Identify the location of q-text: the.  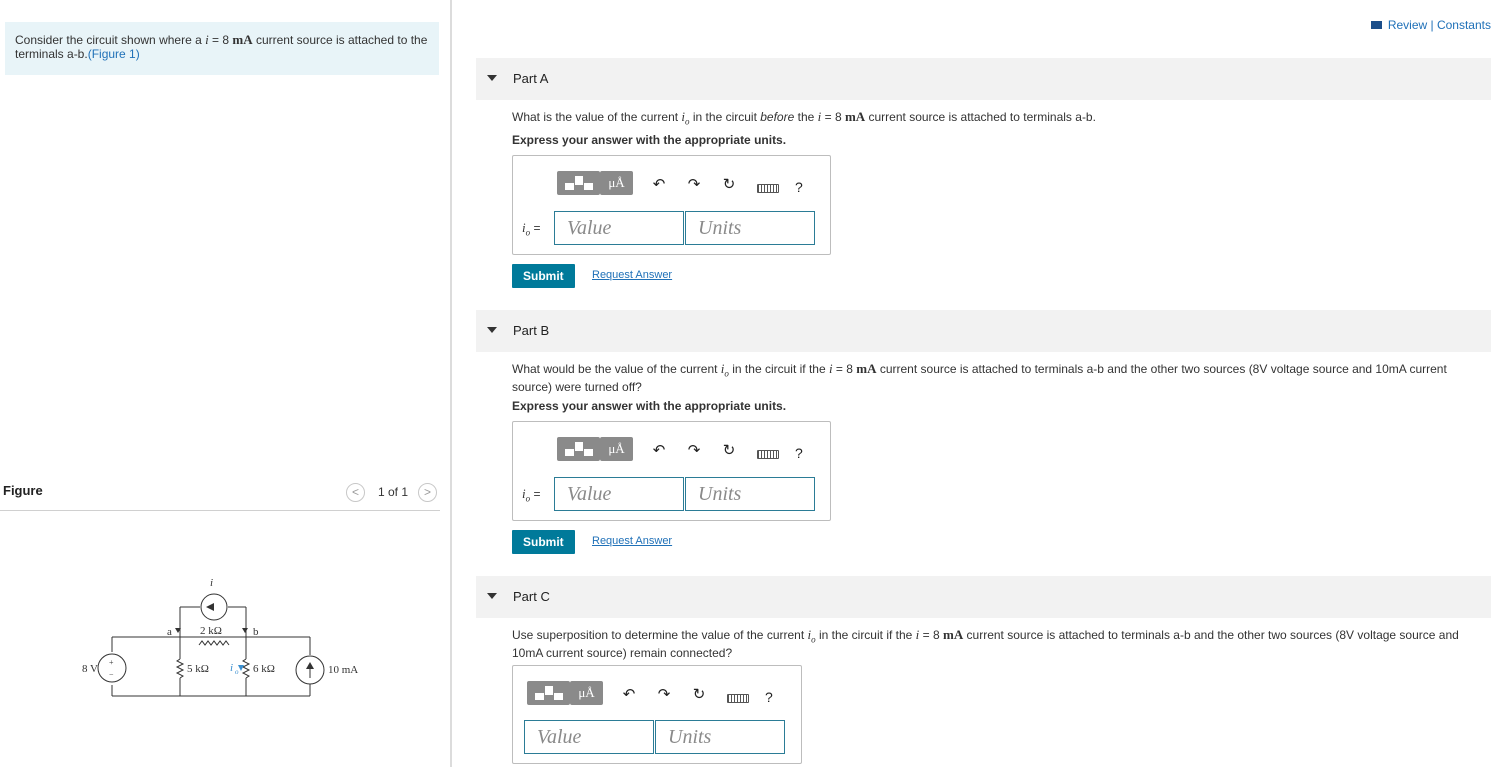
(806, 117).